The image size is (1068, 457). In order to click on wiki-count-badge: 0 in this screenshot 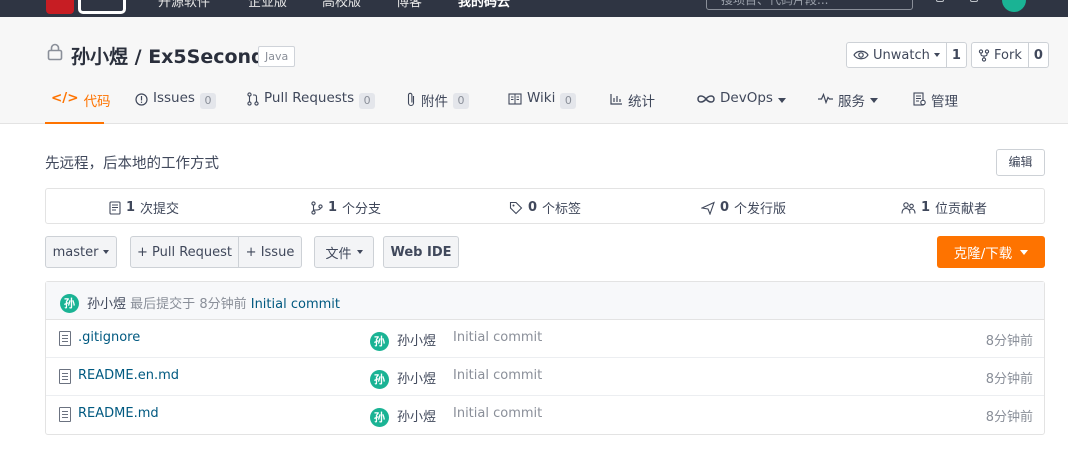, I will do `click(568, 101)`.